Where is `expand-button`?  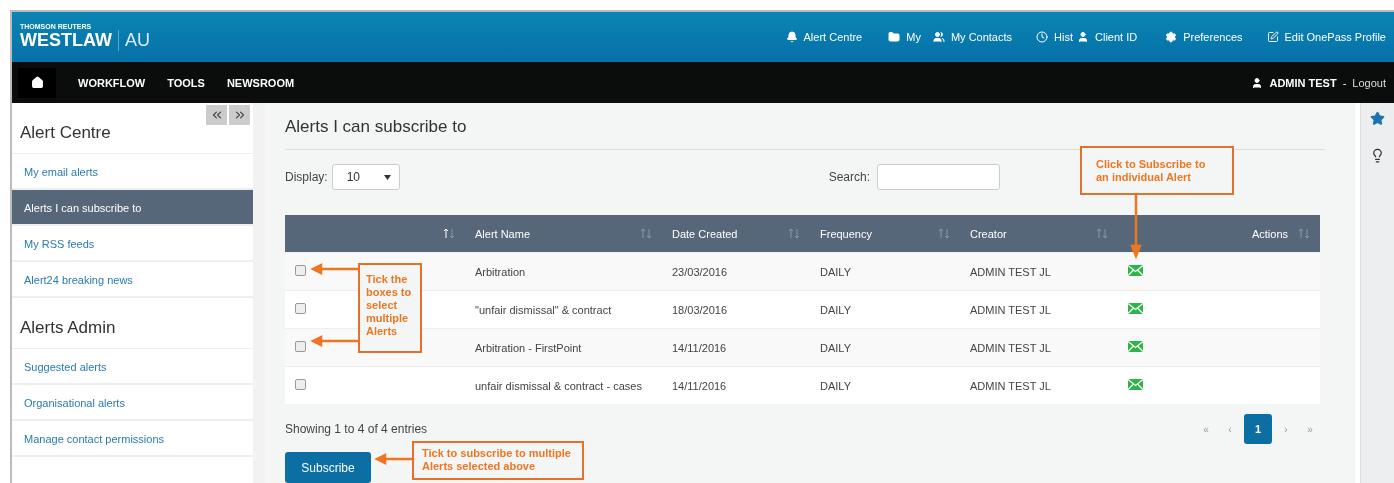 expand-button is located at coordinates (239, 115).